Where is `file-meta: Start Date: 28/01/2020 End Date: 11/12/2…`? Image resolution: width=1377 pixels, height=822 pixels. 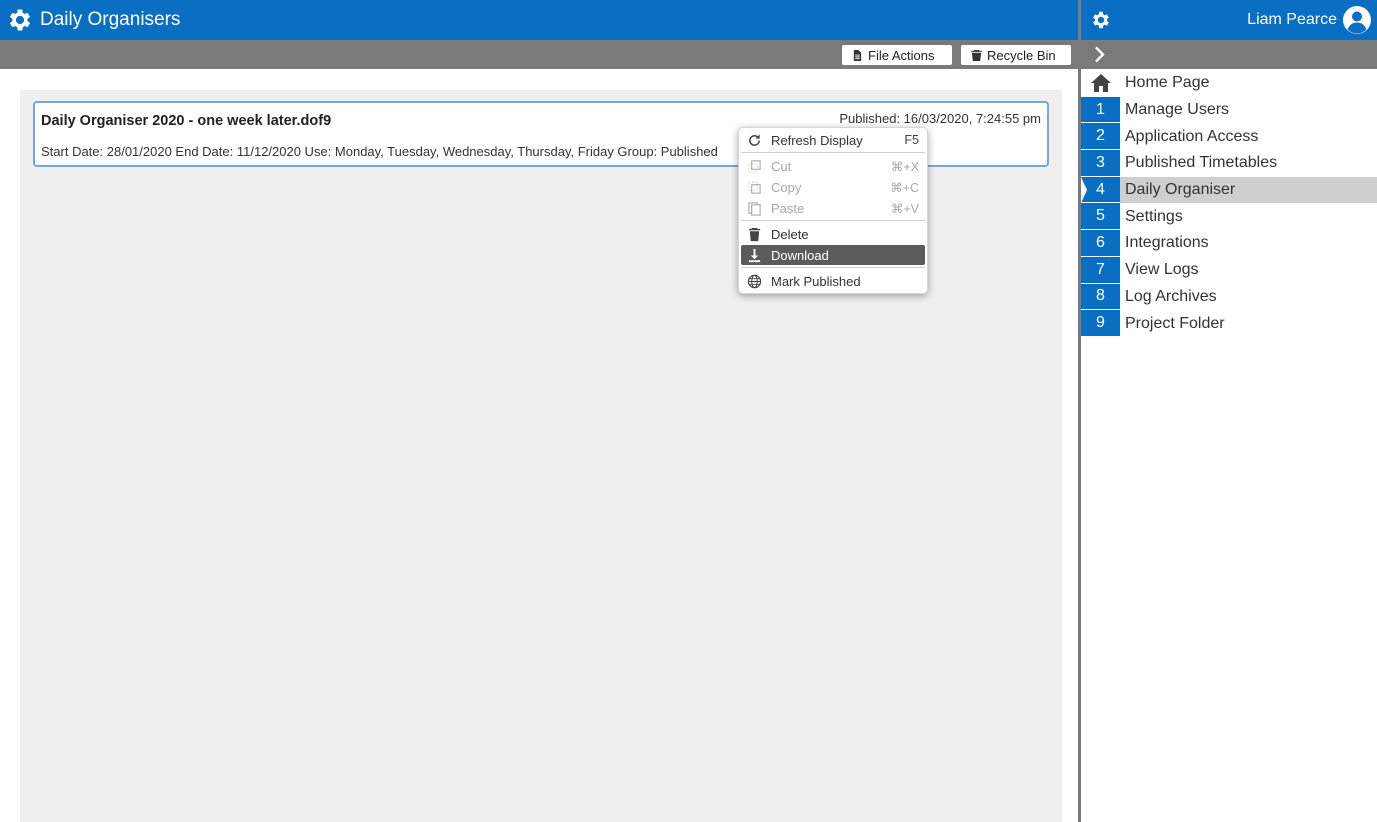 file-meta: Start Date: 28/01/2020 End Date: 11/12/2… is located at coordinates (379, 151).